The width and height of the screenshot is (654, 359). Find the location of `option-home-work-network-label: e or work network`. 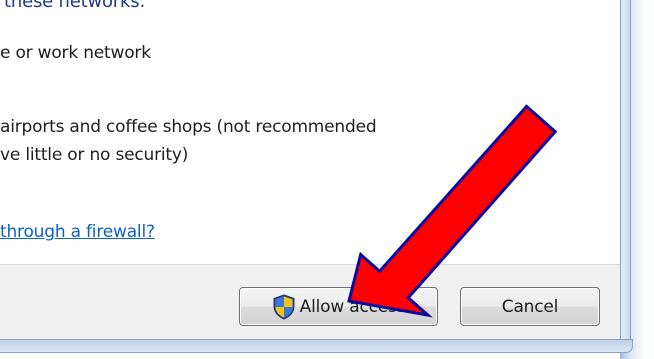

option-home-work-network-label: e or work network is located at coordinates (75, 53).